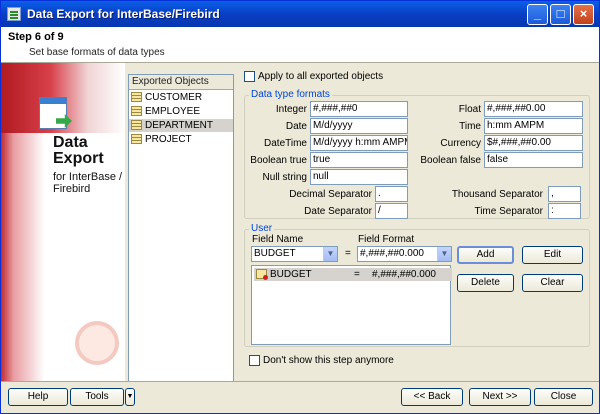 The width and height of the screenshot is (600, 414). Describe the element at coordinates (533, 126) in the screenshot. I see `time-format-field: h:mm AMPM` at that location.